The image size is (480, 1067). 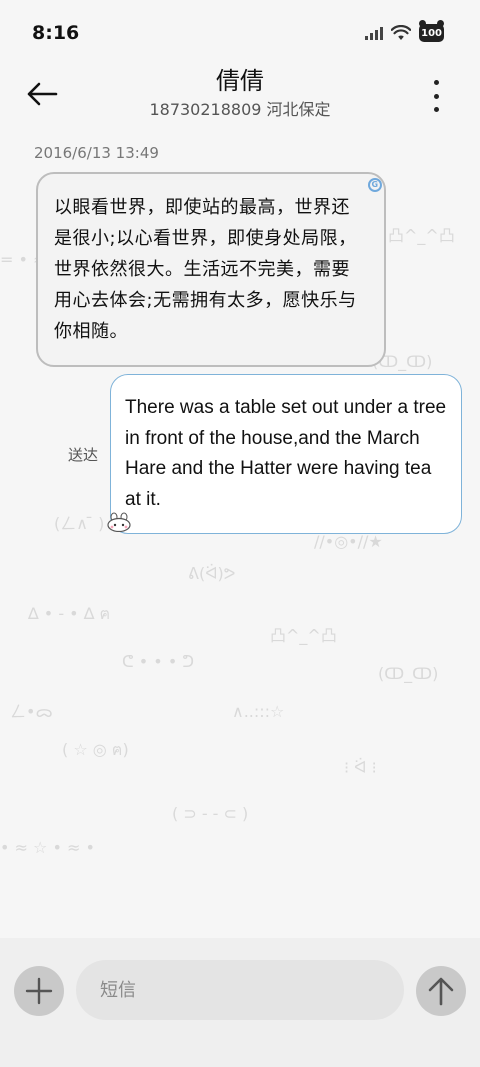 I want to click on message-input, so click(x=240, y=990).